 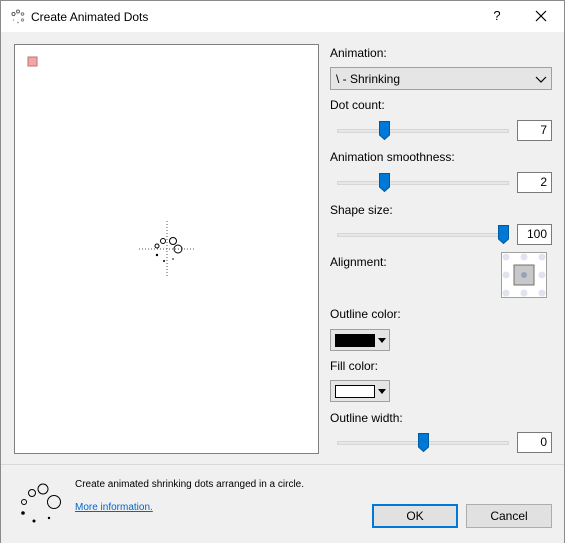 What do you see at coordinates (534, 234) in the screenshot?
I see `shape-size-input: 100` at bounding box center [534, 234].